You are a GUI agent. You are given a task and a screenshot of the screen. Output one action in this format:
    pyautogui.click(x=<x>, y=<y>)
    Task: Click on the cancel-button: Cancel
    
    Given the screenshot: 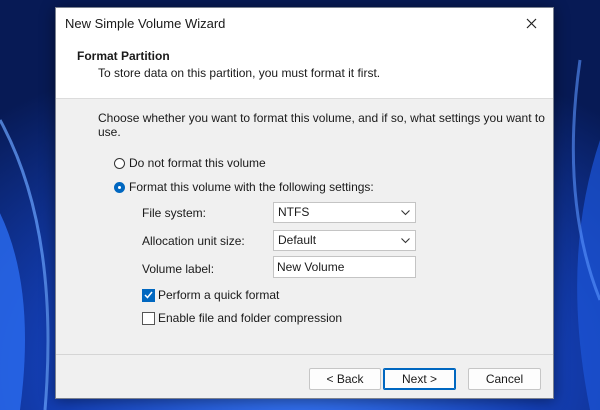 What is the action you would take?
    pyautogui.click(x=504, y=379)
    